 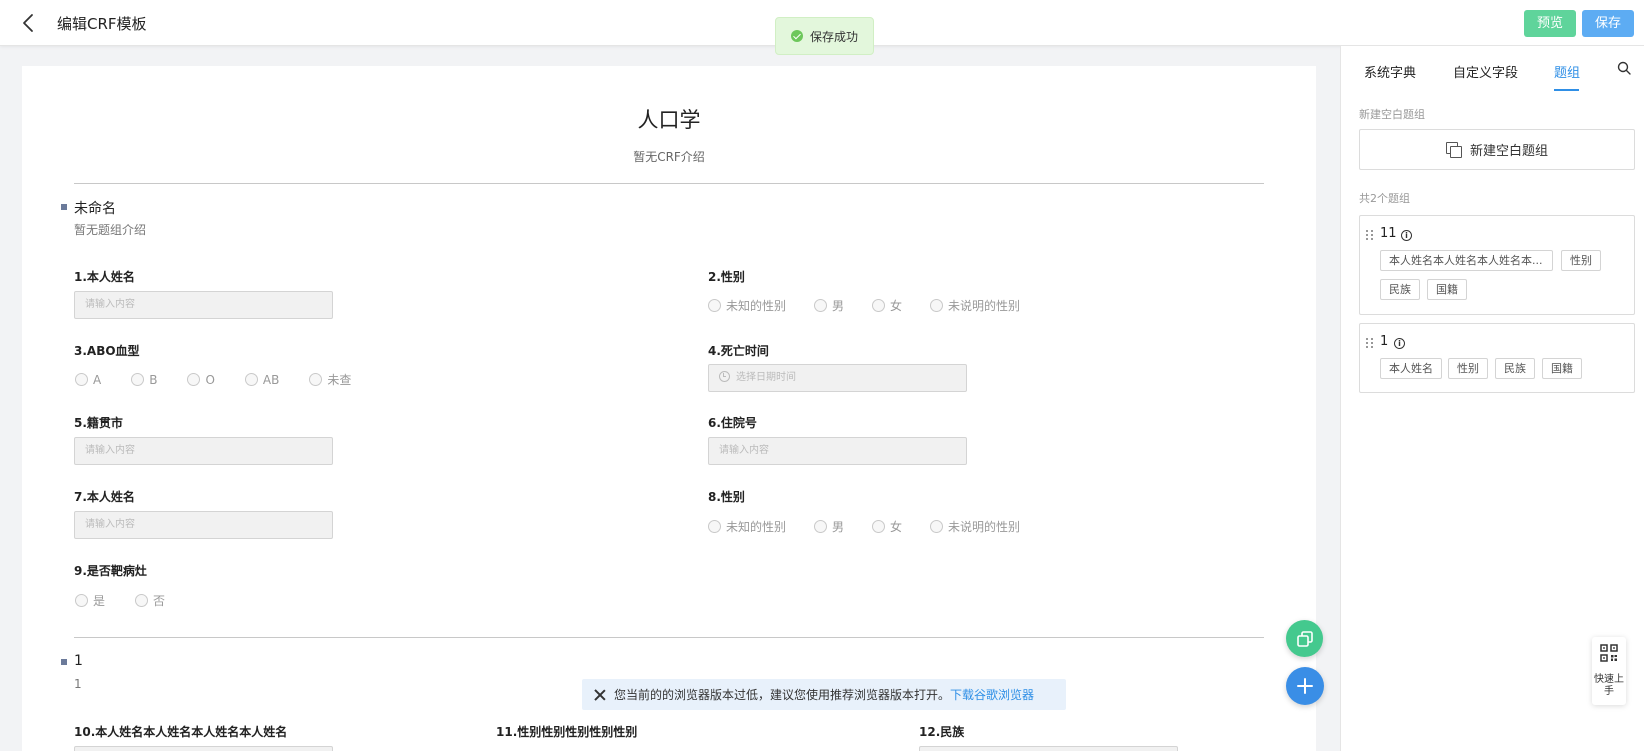 I want to click on field-chip: 国籍, so click(x=1447, y=289).